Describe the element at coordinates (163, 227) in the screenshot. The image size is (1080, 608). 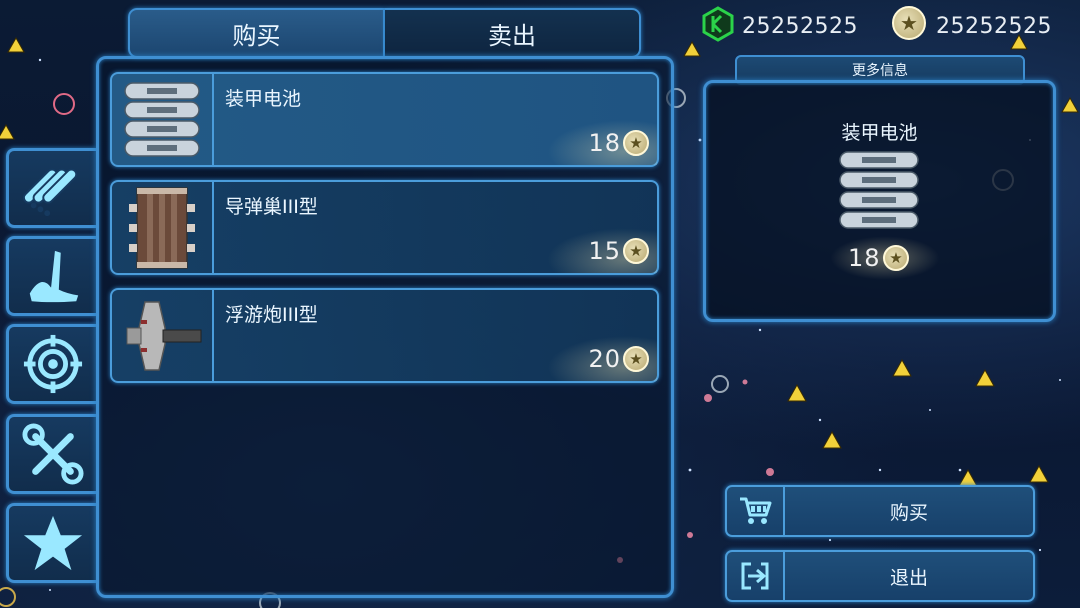
I see `missile-nest-thumbnail` at that location.